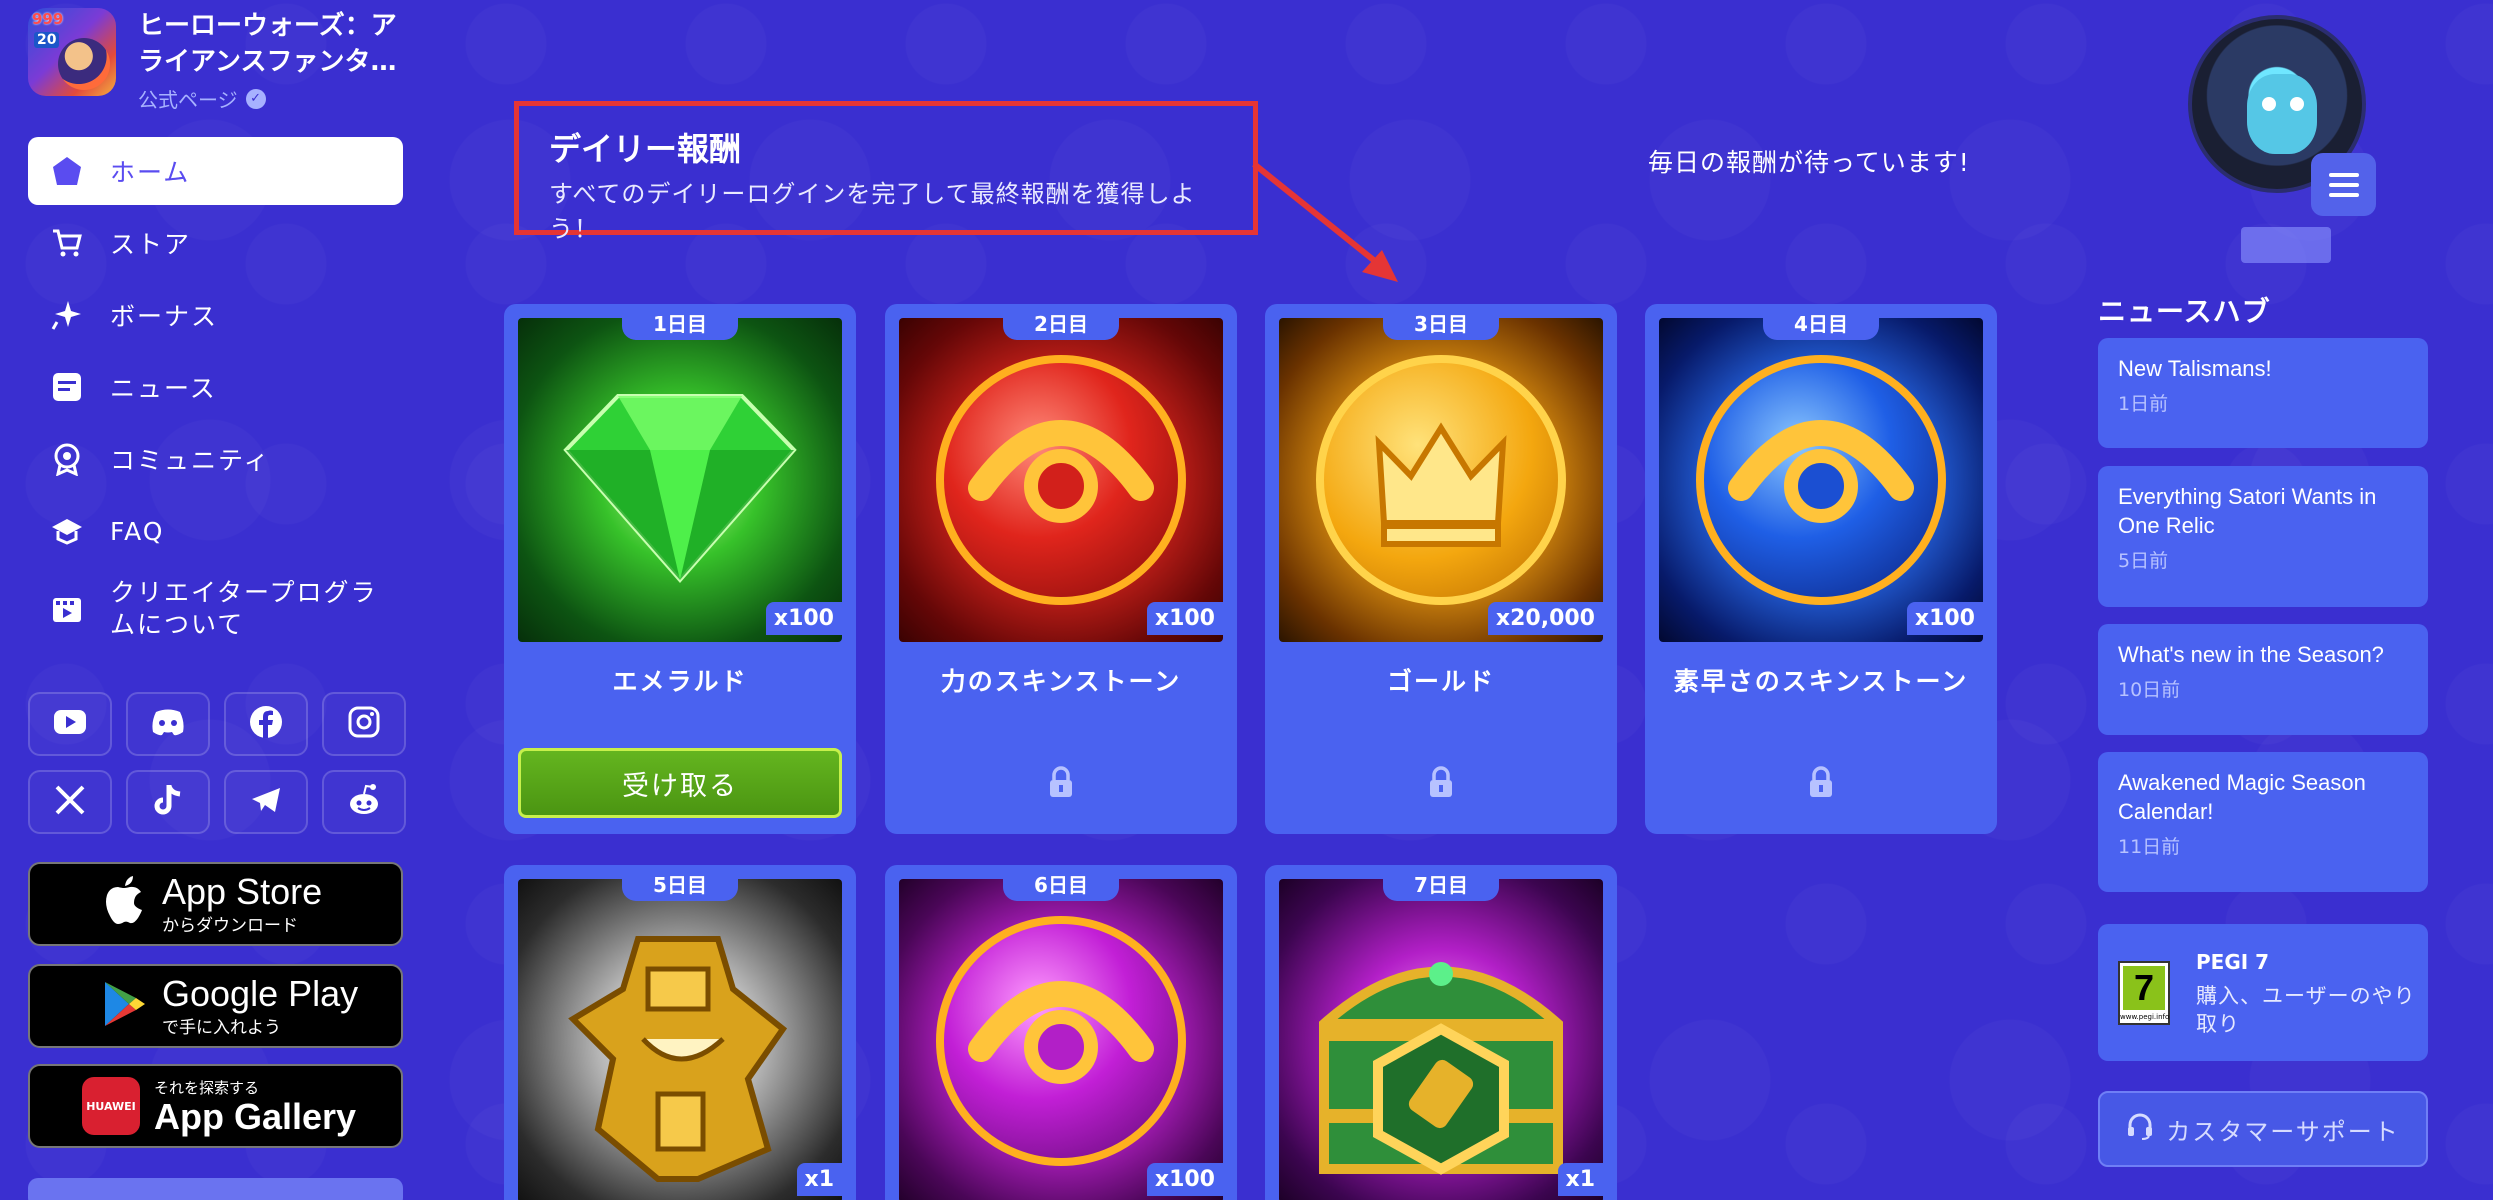  I want to click on news-item: Everything Satori Wants in One Relic 5日前, so click(2263, 536).